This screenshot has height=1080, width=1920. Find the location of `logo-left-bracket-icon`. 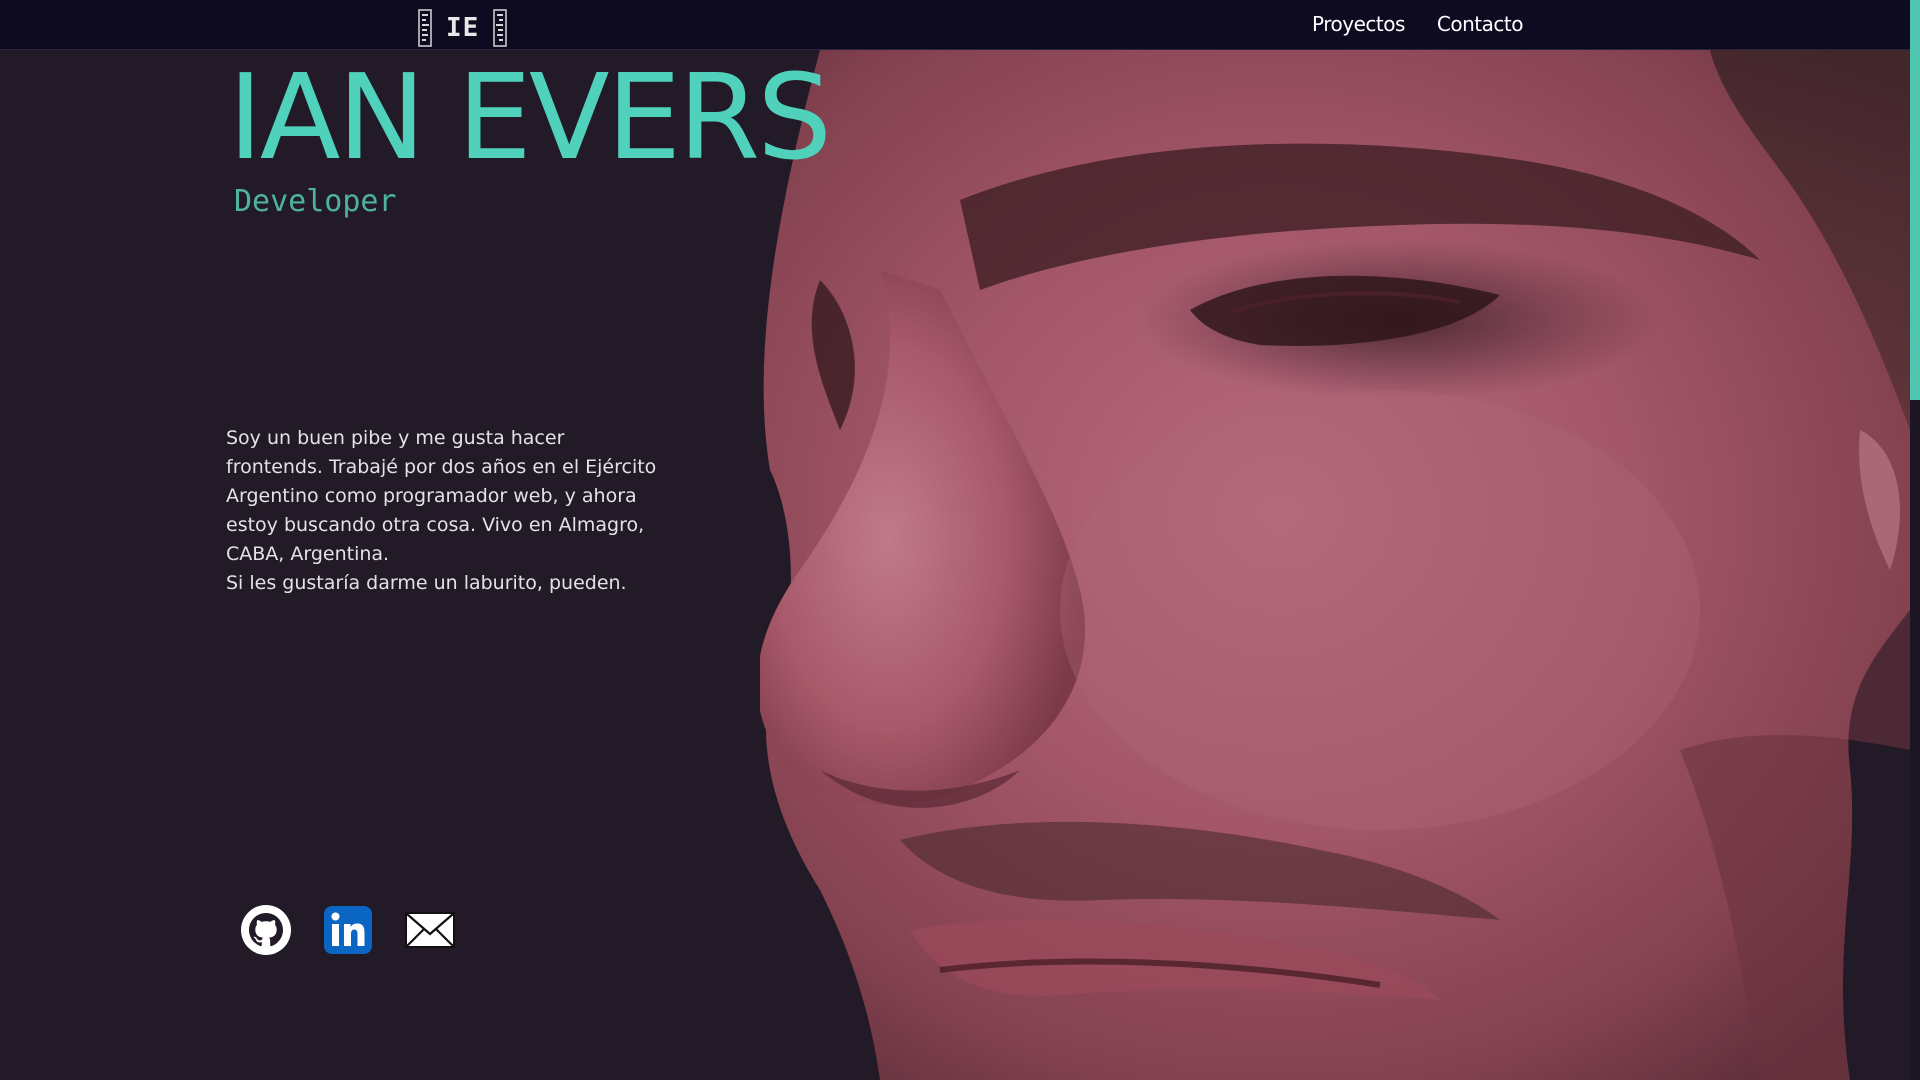

logo-left-bracket-icon is located at coordinates (425, 28).